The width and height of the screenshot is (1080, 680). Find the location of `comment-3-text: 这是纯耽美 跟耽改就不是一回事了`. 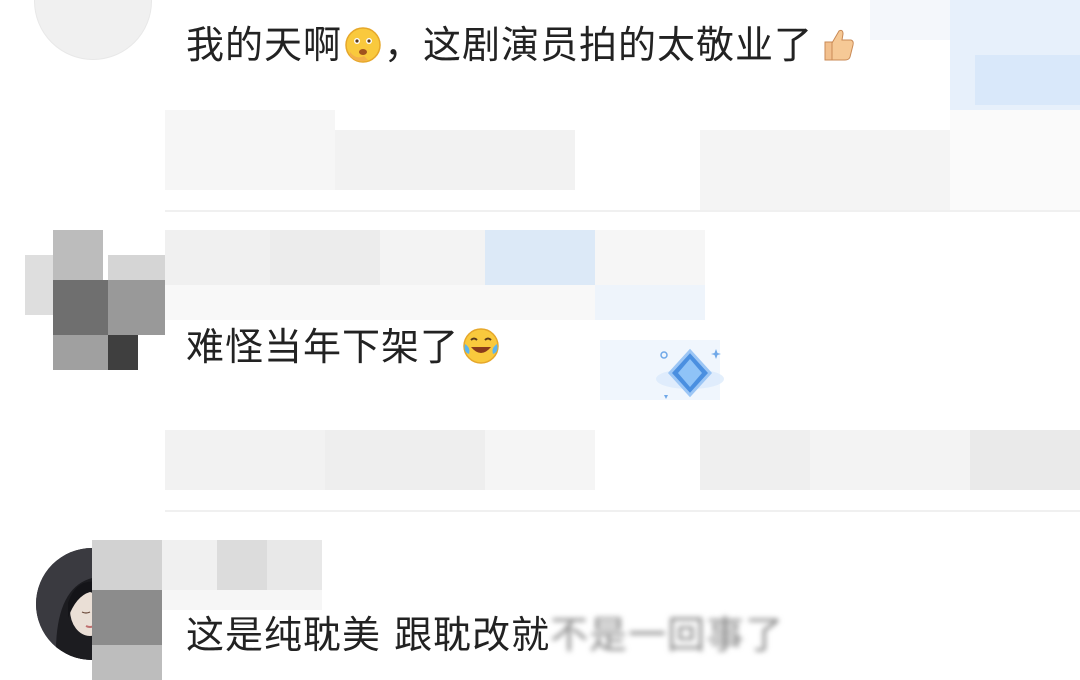

comment-3-text: 这是纯耽美 跟耽改就不是一回事了 is located at coordinates (485, 635).